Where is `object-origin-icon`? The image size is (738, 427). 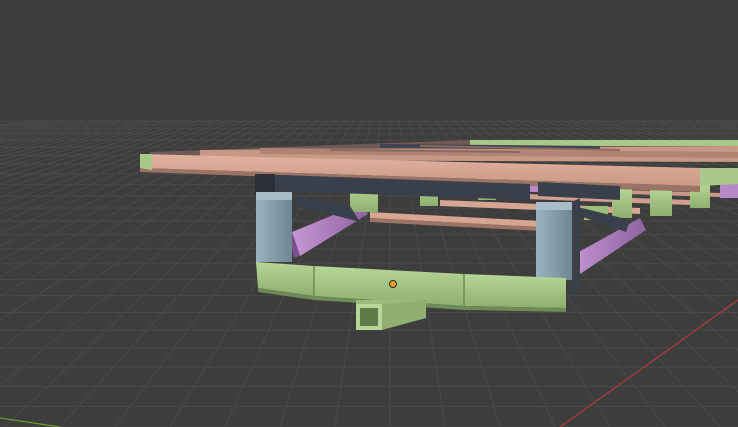 object-origin-icon is located at coordinates (393, 284).